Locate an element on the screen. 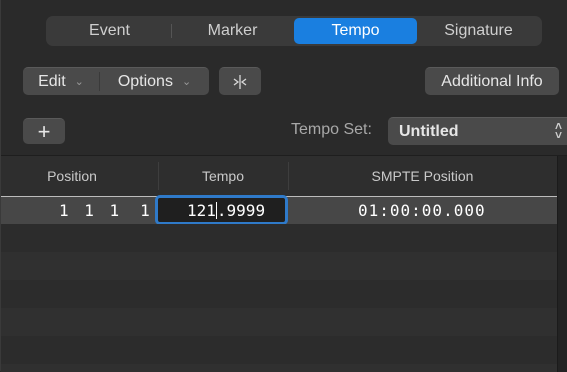  editor-tab-bar: Event Marker Tempo Signature is located at coordinates (294, 31).